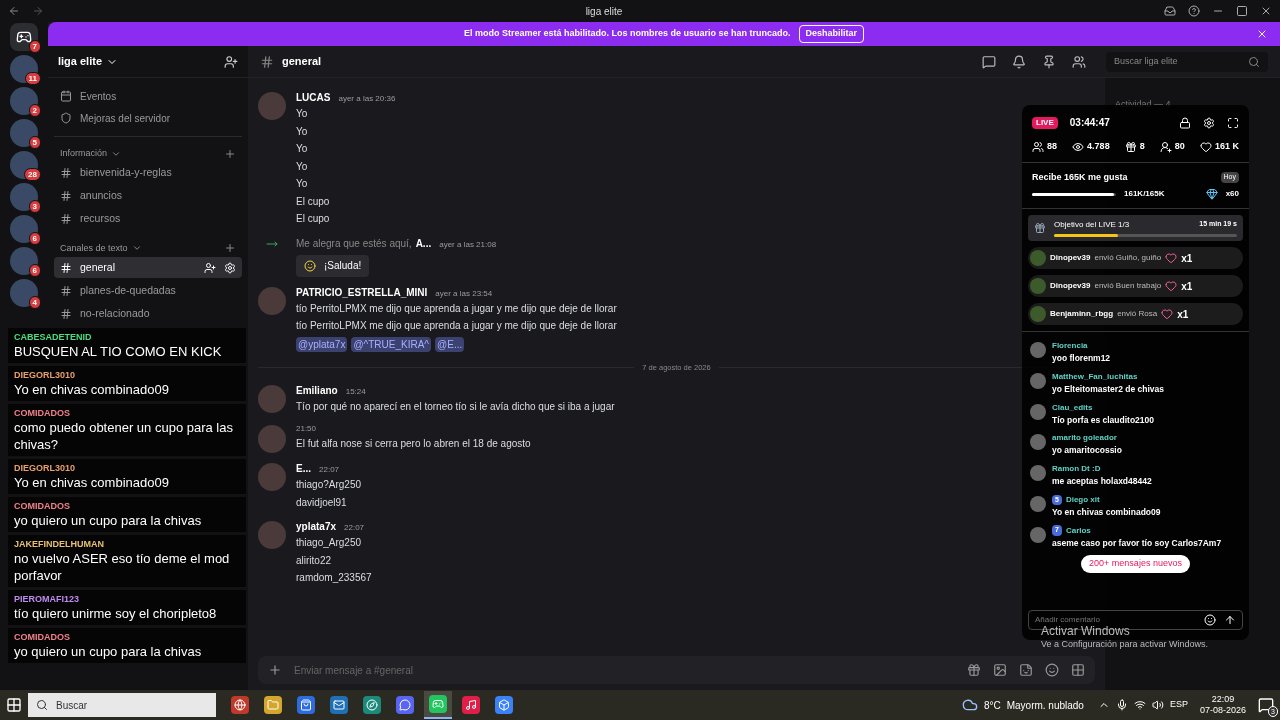 The image size is (1280, 720). What do you see at coordinates (1157, 705) in the screenshot?
I see `volume-icon` at bounding box center [1157, 705].